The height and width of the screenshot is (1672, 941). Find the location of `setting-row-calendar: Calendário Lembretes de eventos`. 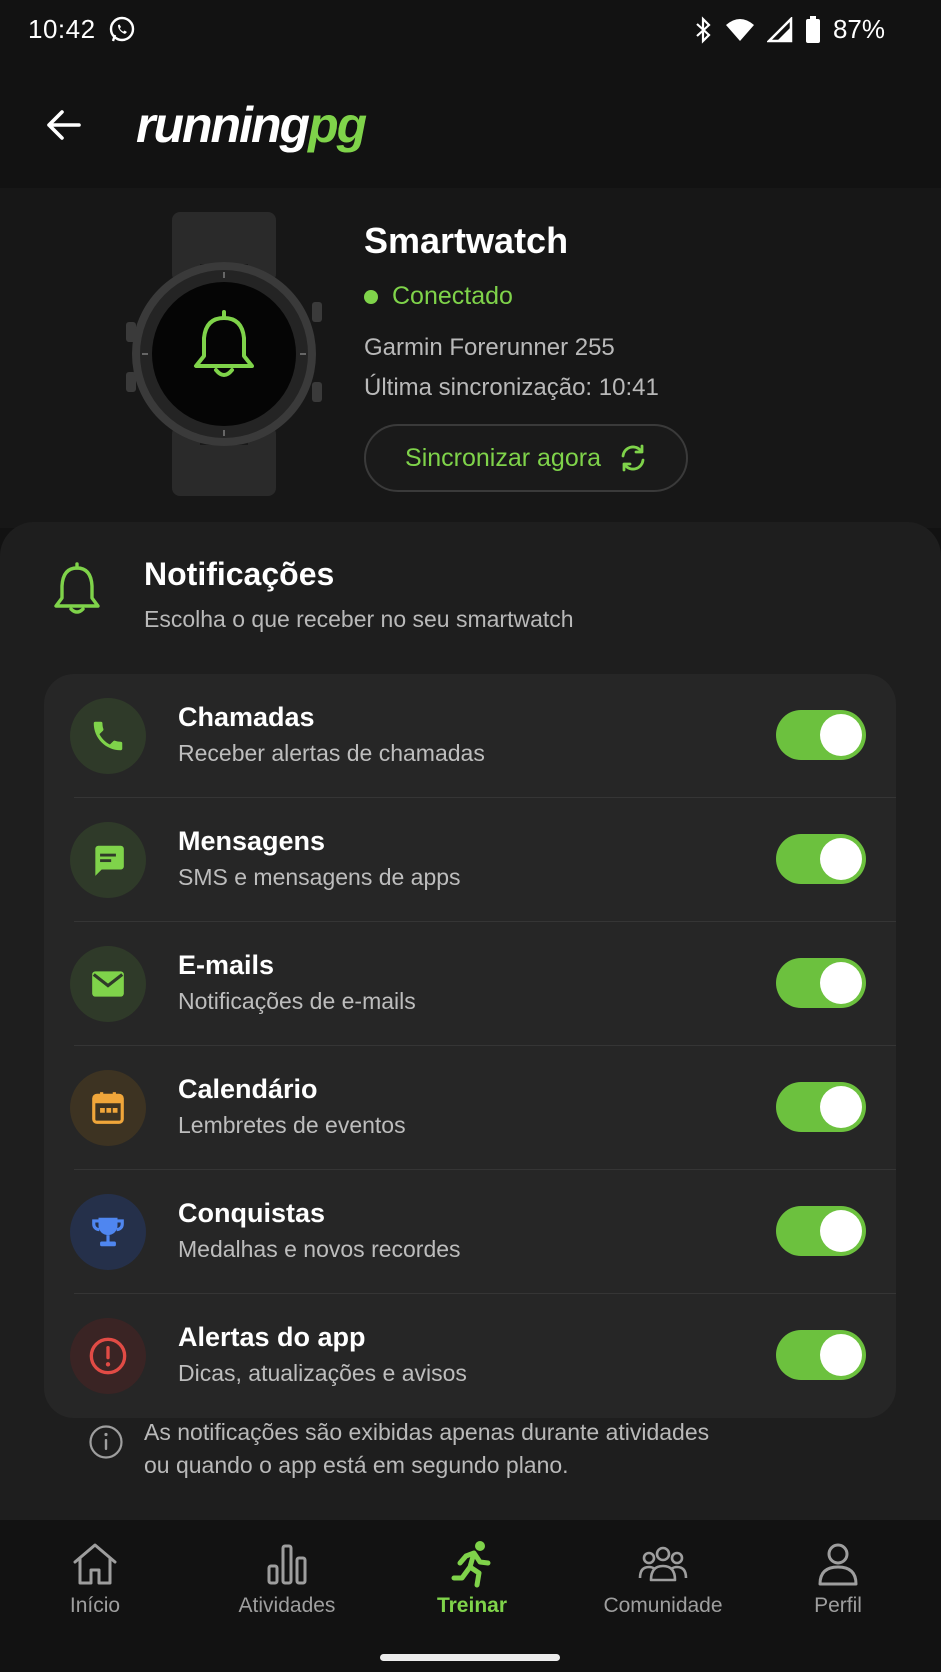

setting-row-calendar: Calendário Lembretes de eventos is located at coordinates (470, 1108).